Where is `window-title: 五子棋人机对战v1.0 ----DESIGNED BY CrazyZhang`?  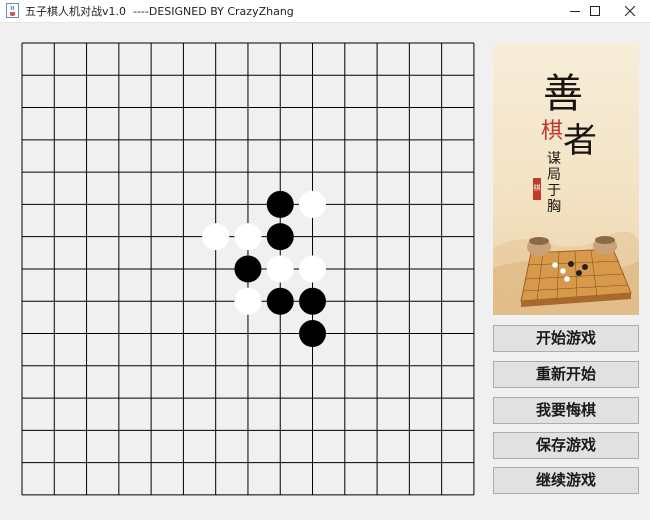 window-title: 五子棋人机对战v1.0 ----DESIGNED BY CrazyZhang is located at coordinates (159, 11).